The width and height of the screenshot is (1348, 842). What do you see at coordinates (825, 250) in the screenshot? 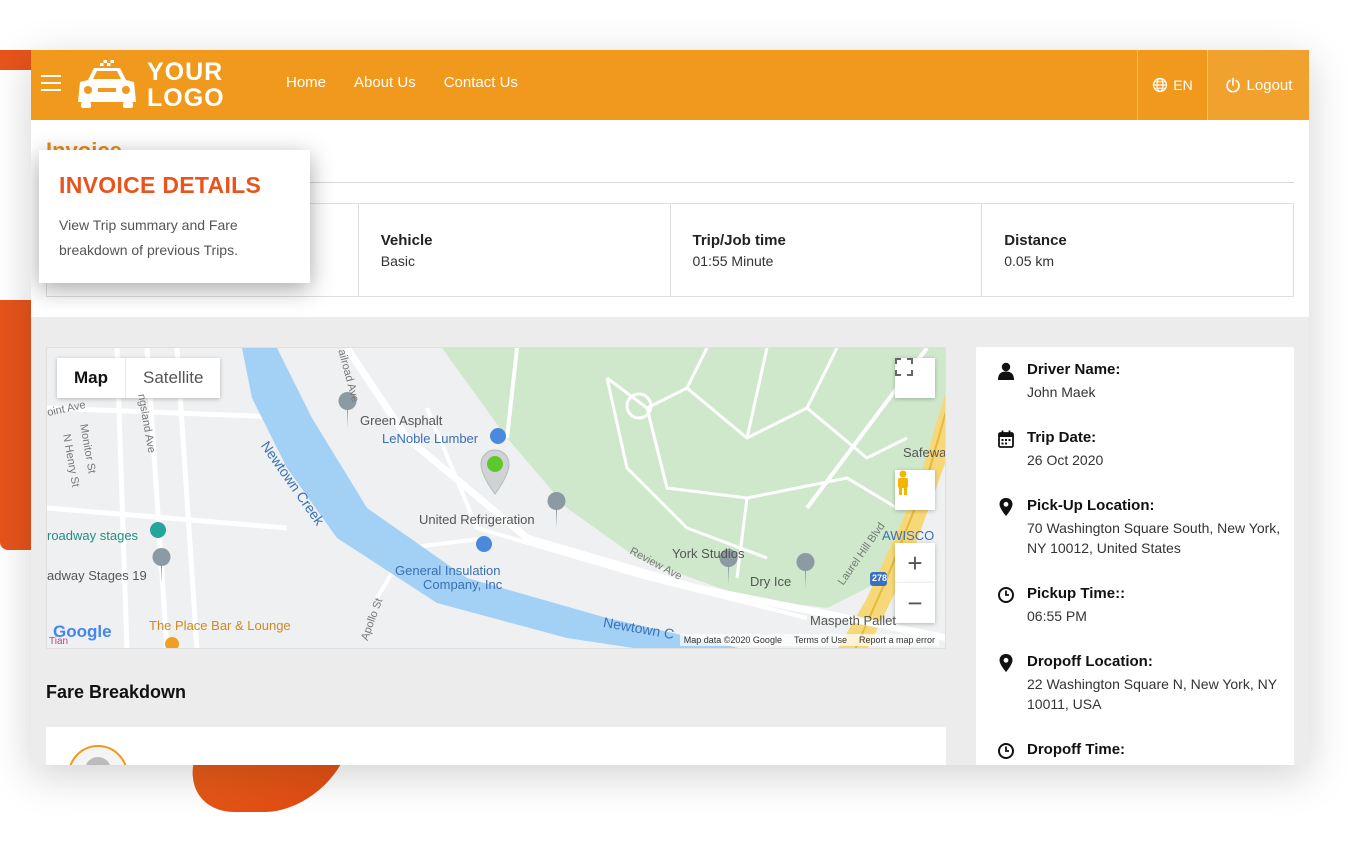
I see `stat-trip-time: Trip/Job time 01:55 Minute` at bounding box center [825, 250].